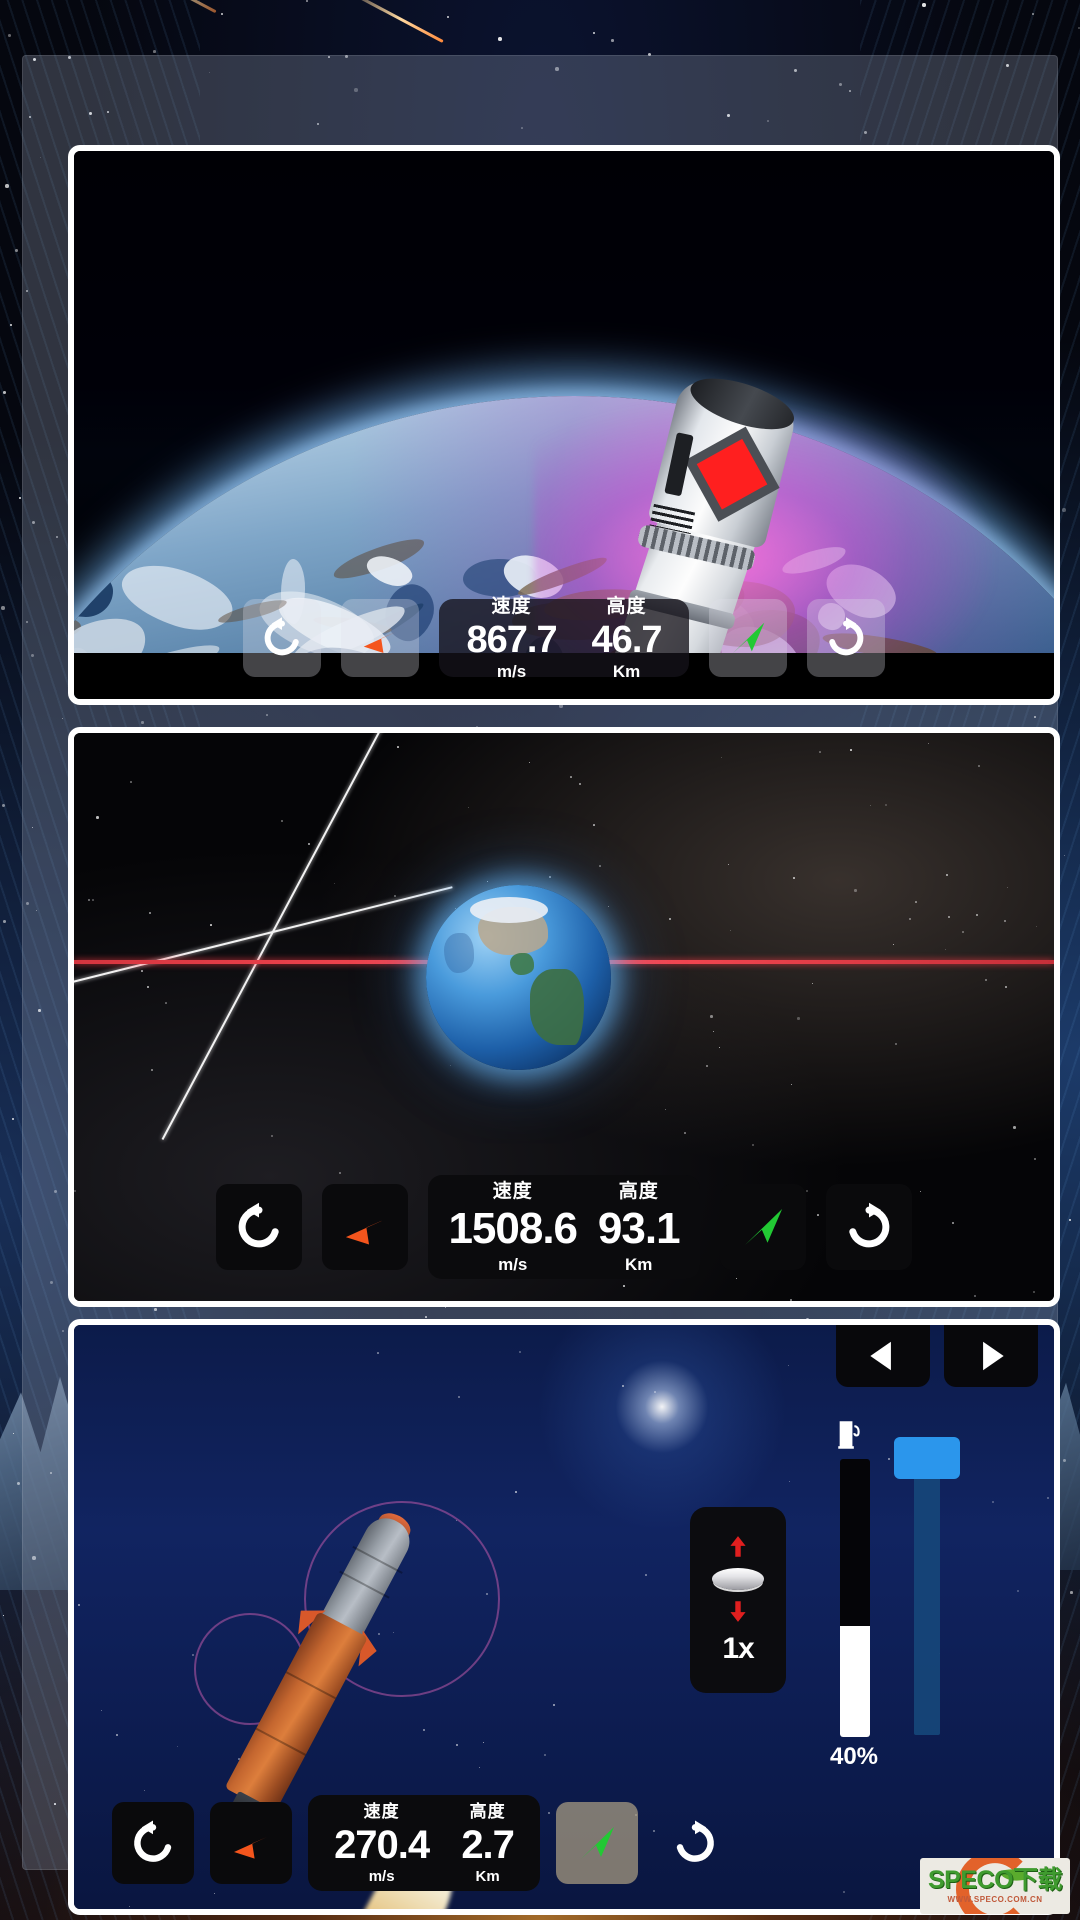 This screenshot has width=1080, height=1920. What do you see at coordinates (738, 1546) in the screenshot?
I see `arrow-up-icon` at bounding box center [738, 1546].